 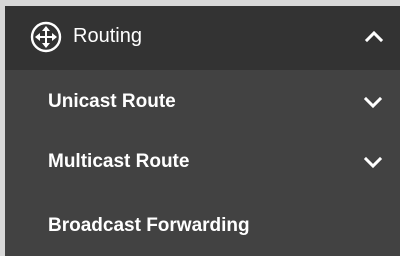 I want to click on menu-item-label: Multicast Route, so click(x=119, y=161).